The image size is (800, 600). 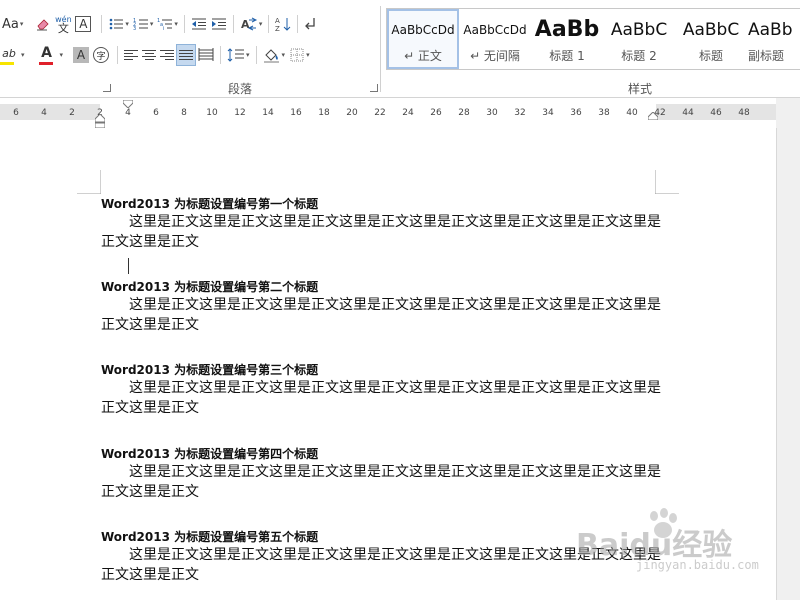 I want to click on ruler-corner, so click(x=788, y=113).